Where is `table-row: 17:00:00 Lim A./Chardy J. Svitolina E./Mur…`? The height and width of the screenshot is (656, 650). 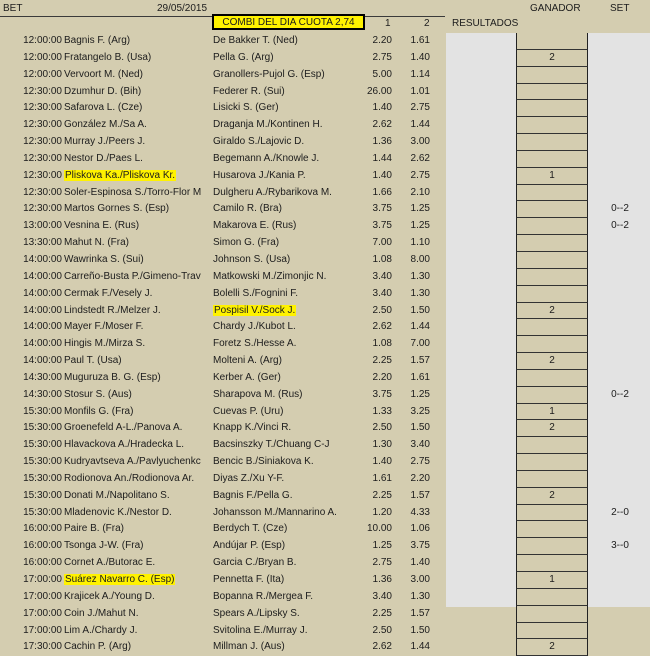 table-row: 17:00:00 Lim A./Chardy J. Svitolina E./Mur… is located at coordinates (325, 631).